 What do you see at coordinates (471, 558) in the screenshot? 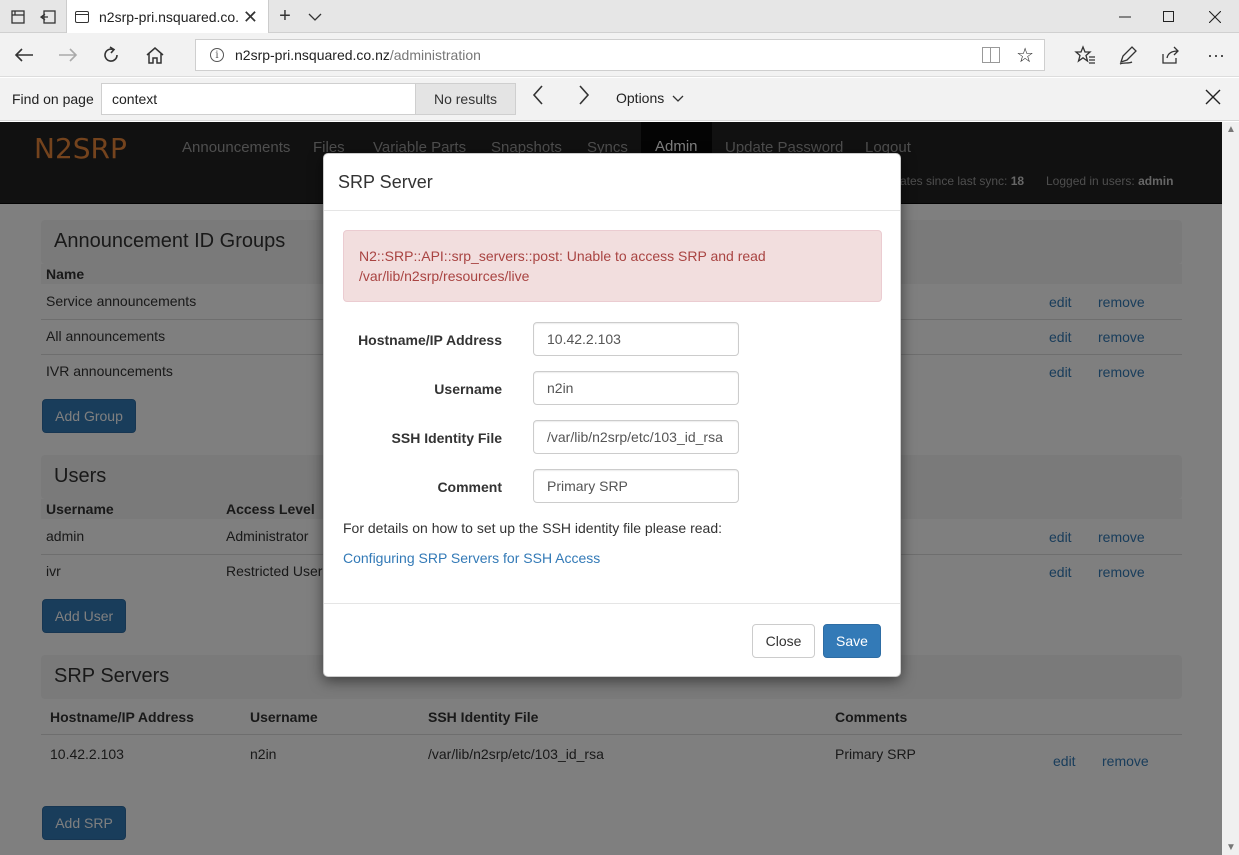
I see `ssh-access-help-link: Configuring SRP Servers for SSH Access` at bounding box center [471, 558].